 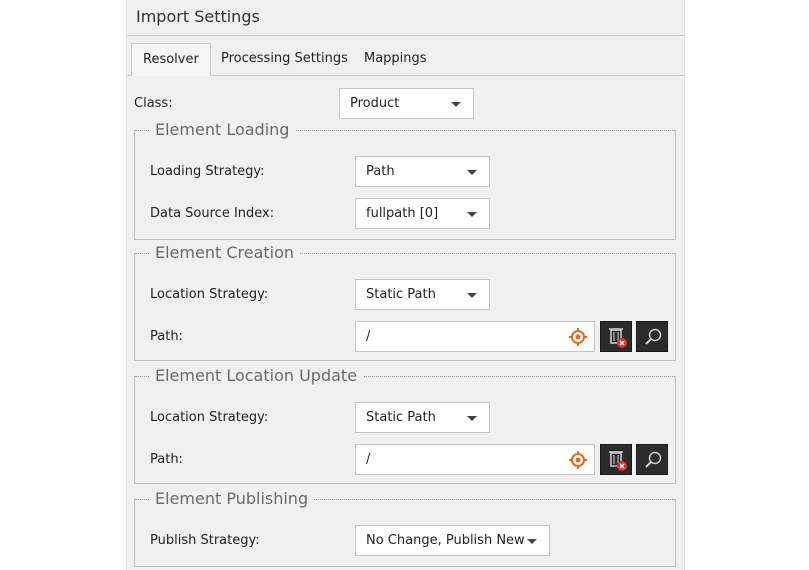 I want to click on legend-element-loading: Element Loading, so click(x=222, y=129).